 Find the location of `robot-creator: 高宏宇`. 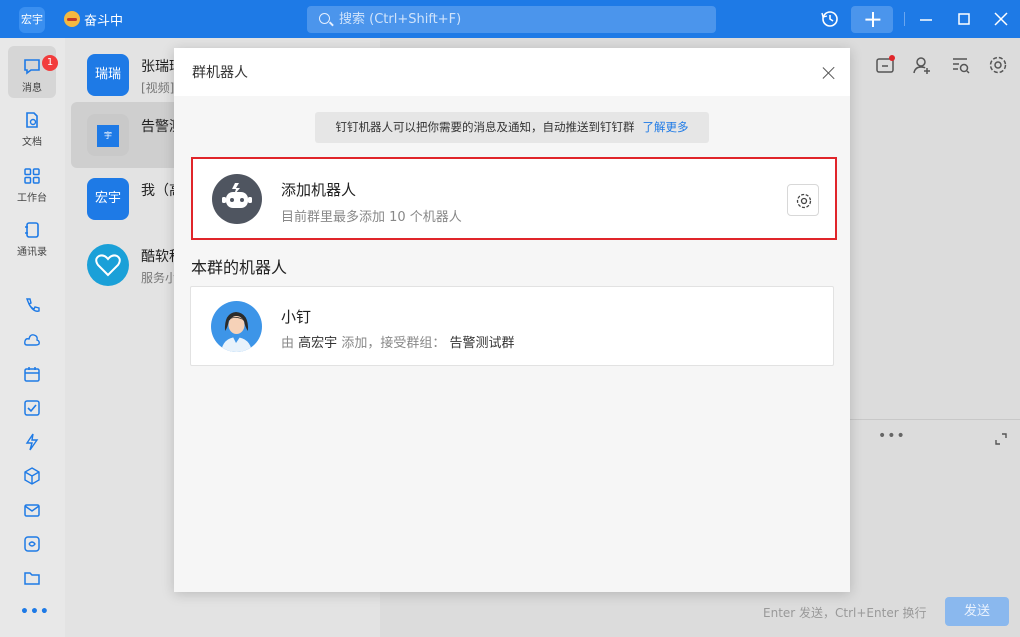

robot-creator: 高宏宇 is located at coordinates (318, 343).